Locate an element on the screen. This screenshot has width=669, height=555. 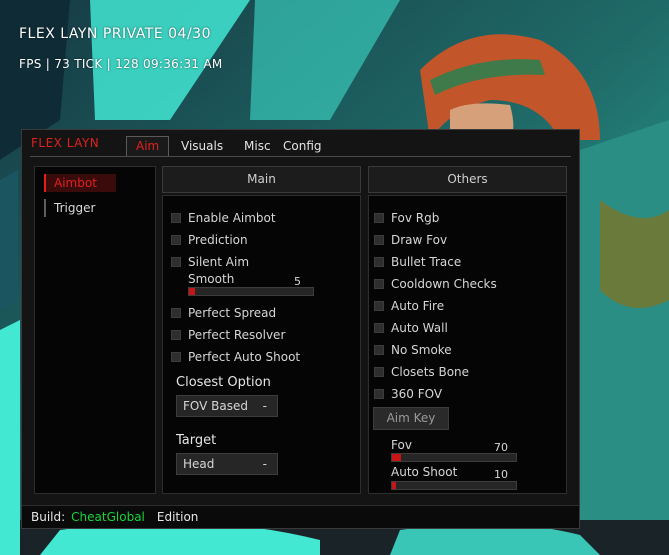
tab-divider is located at coordinates (300, 156).